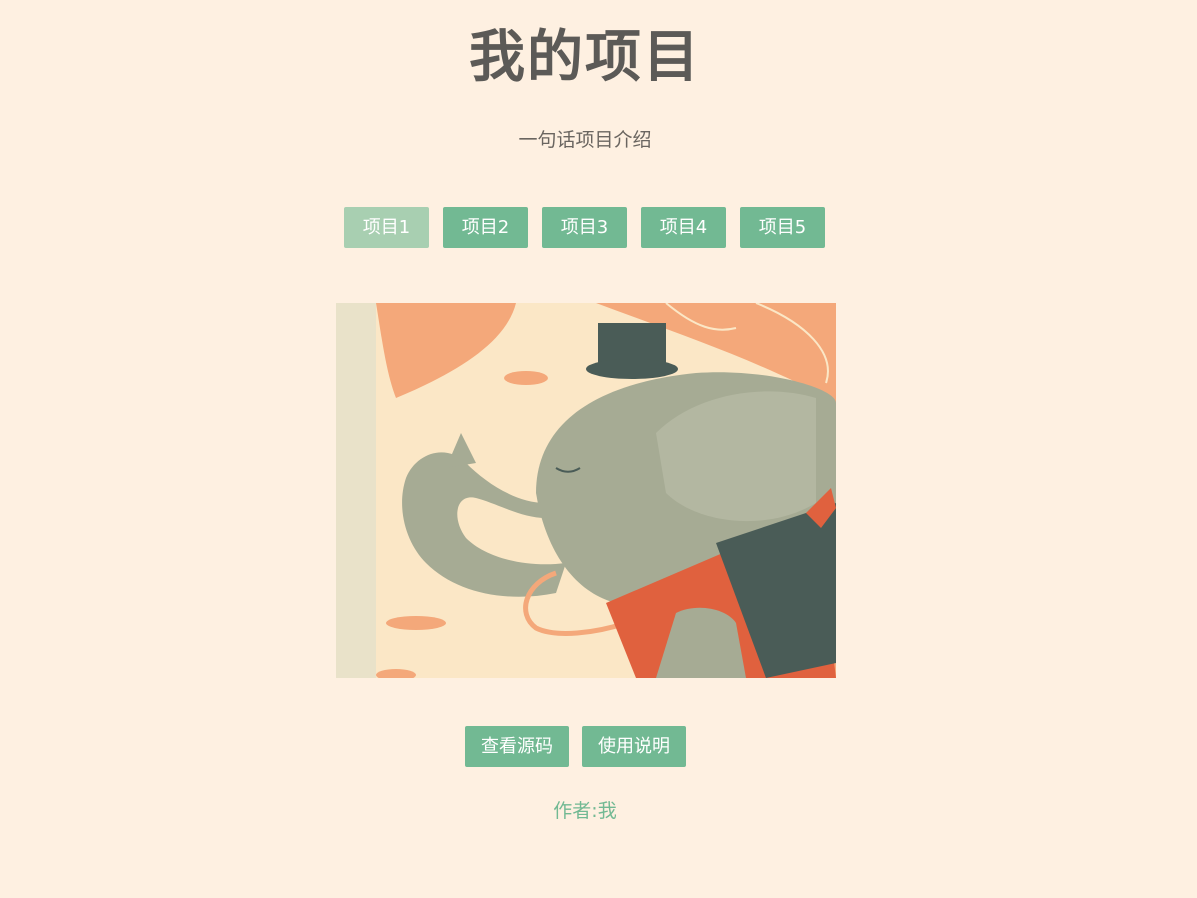 This screenshot has width=1197, height=898. Describe the element at coordinates (683, 227) in the screenshot. I see `tab-project-4: 项目4` at that location.